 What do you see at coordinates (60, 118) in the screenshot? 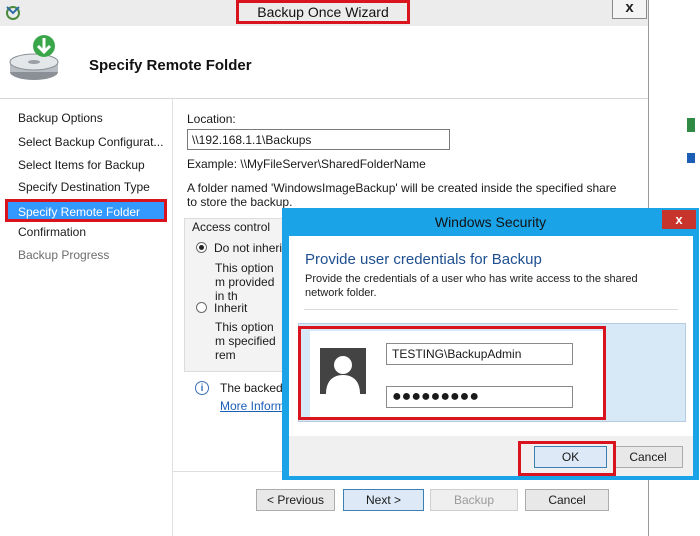
I see `nav-item-backup-options: Backup Options` at bounding box center [60, 118].